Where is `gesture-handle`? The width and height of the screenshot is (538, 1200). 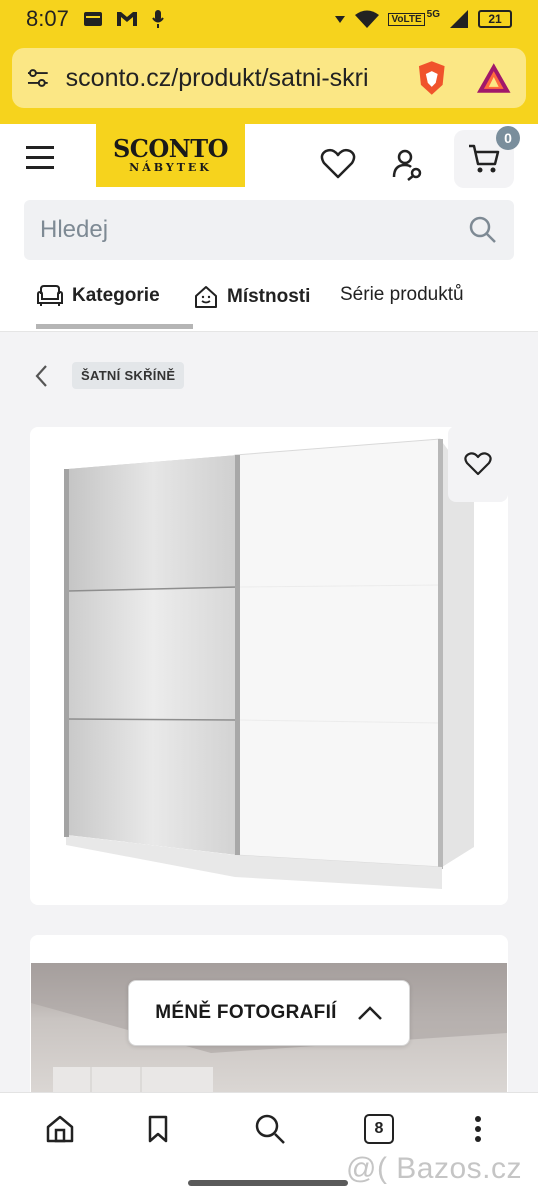
gesture-handle is located at coordinates (268, 1183).